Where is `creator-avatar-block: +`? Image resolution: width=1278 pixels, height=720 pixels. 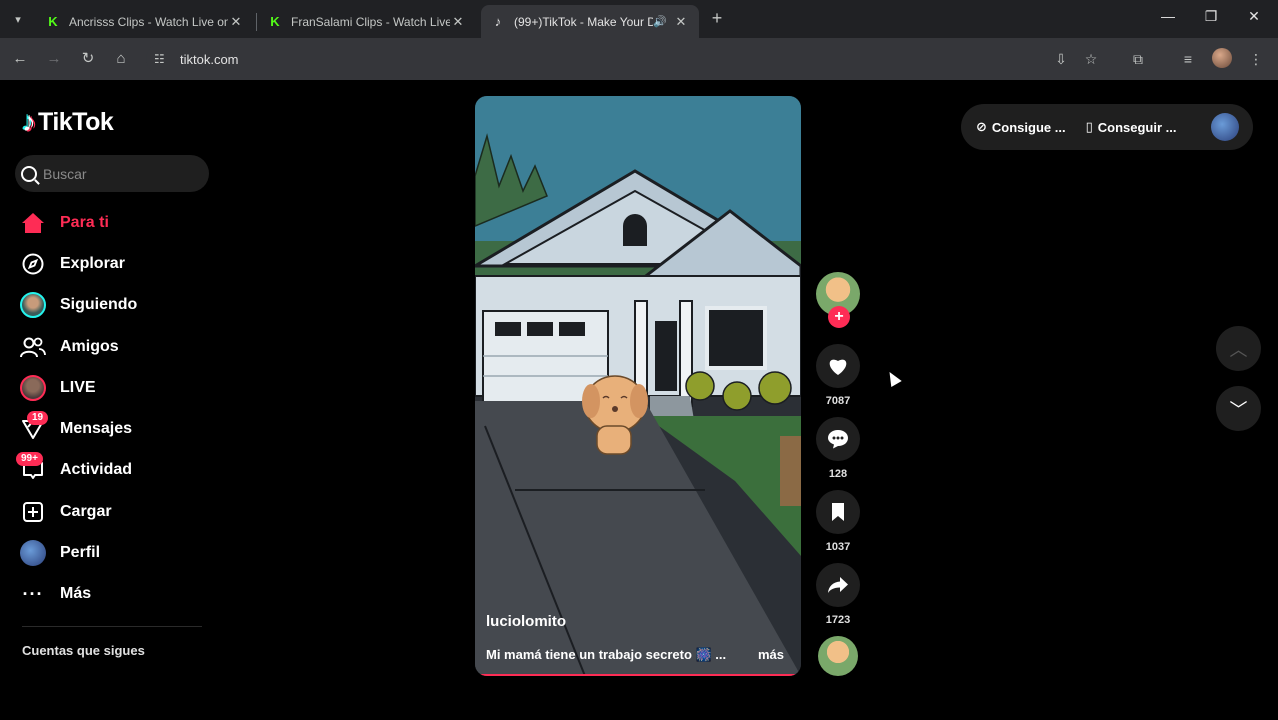 creator-avatar-block: + is located at coordinates (838, 300).